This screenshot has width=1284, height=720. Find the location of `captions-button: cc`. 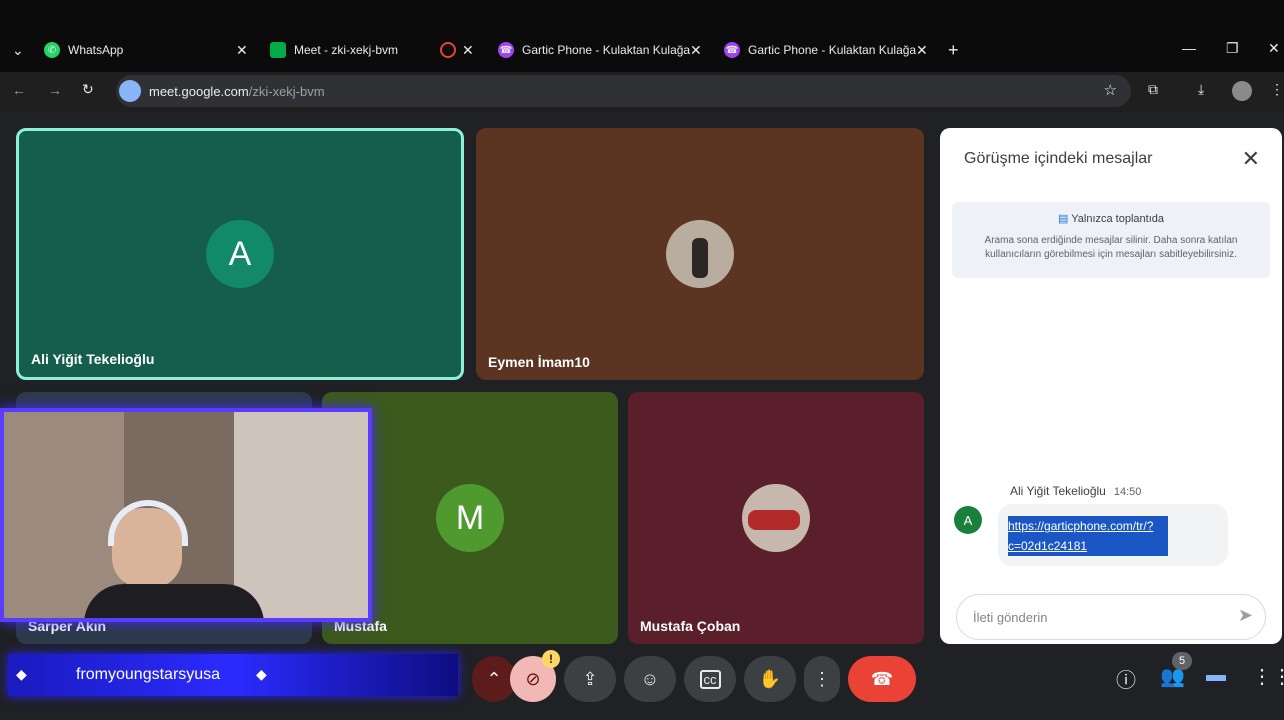

captions-button: cc is located at coordinates (710, 679).